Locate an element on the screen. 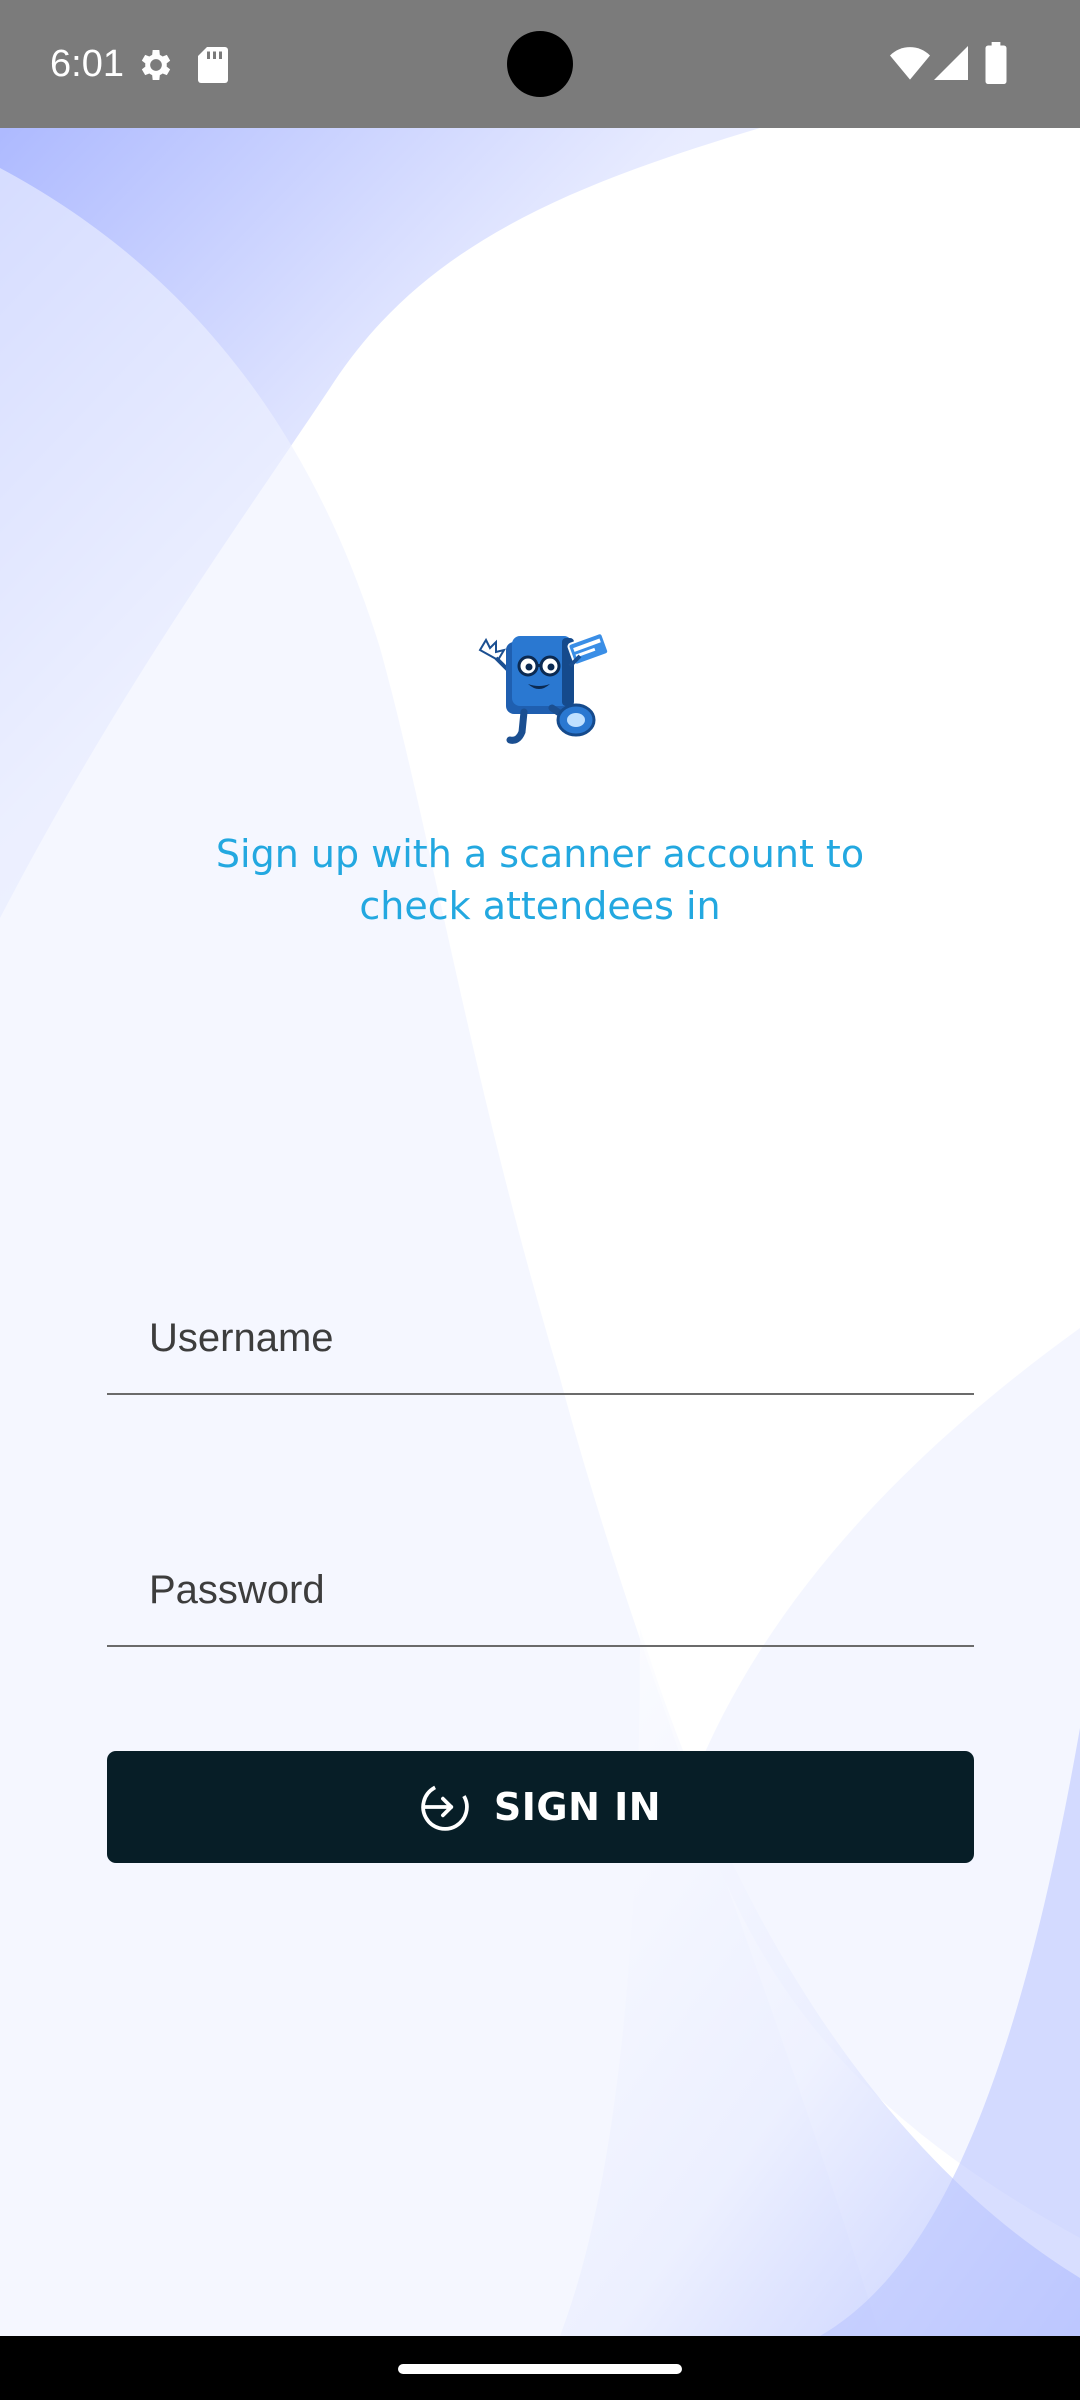 This screenshot has width=1080, height=2400. status-bar: 6:01 is located at coordinates (540, 64).